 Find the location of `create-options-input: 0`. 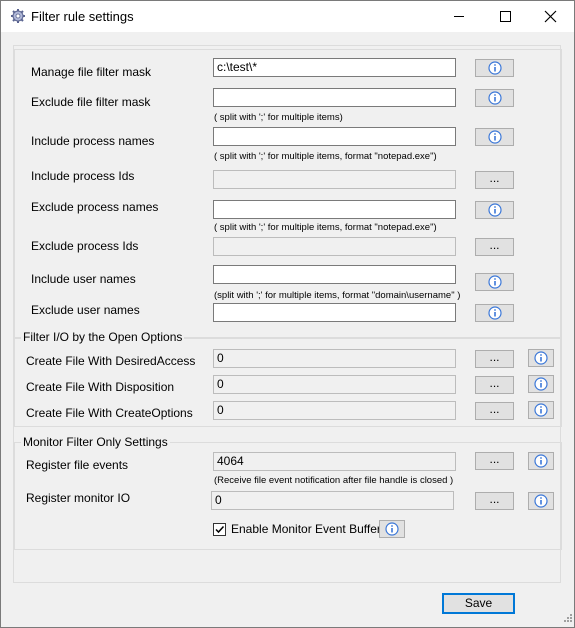

create-options-input: 0 is located at coordinates (334, 410).